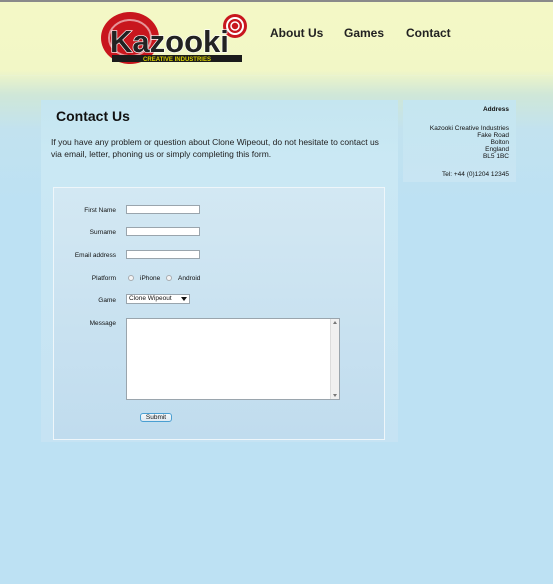 This screenshot has width=553, height=584. Describe the element at coordinates (163, 231) in the screenshot. I see `surname-input` at that location.